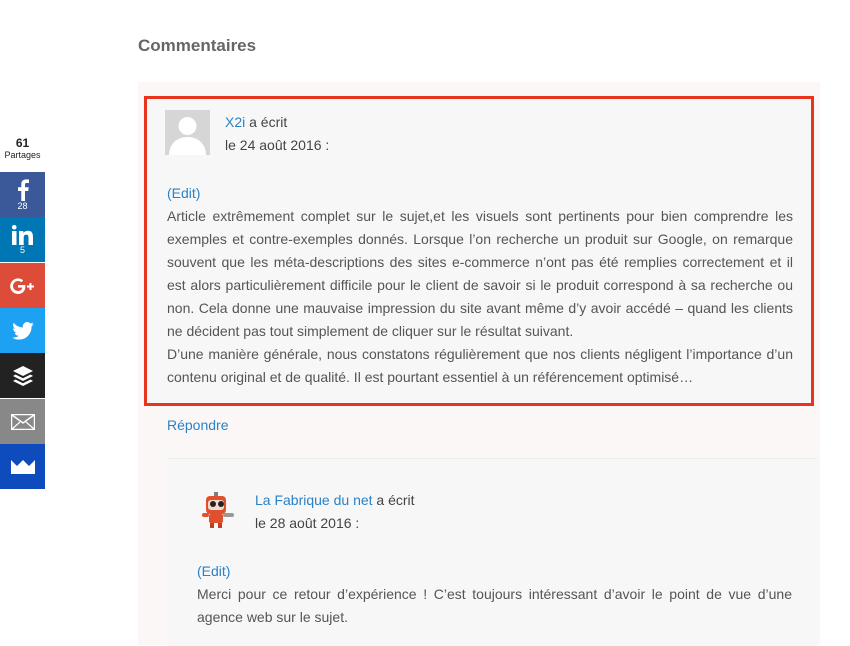 The width and height of the screenshot is (850, 646). I want to click on share-total-label: Partages, so click(22, 155).